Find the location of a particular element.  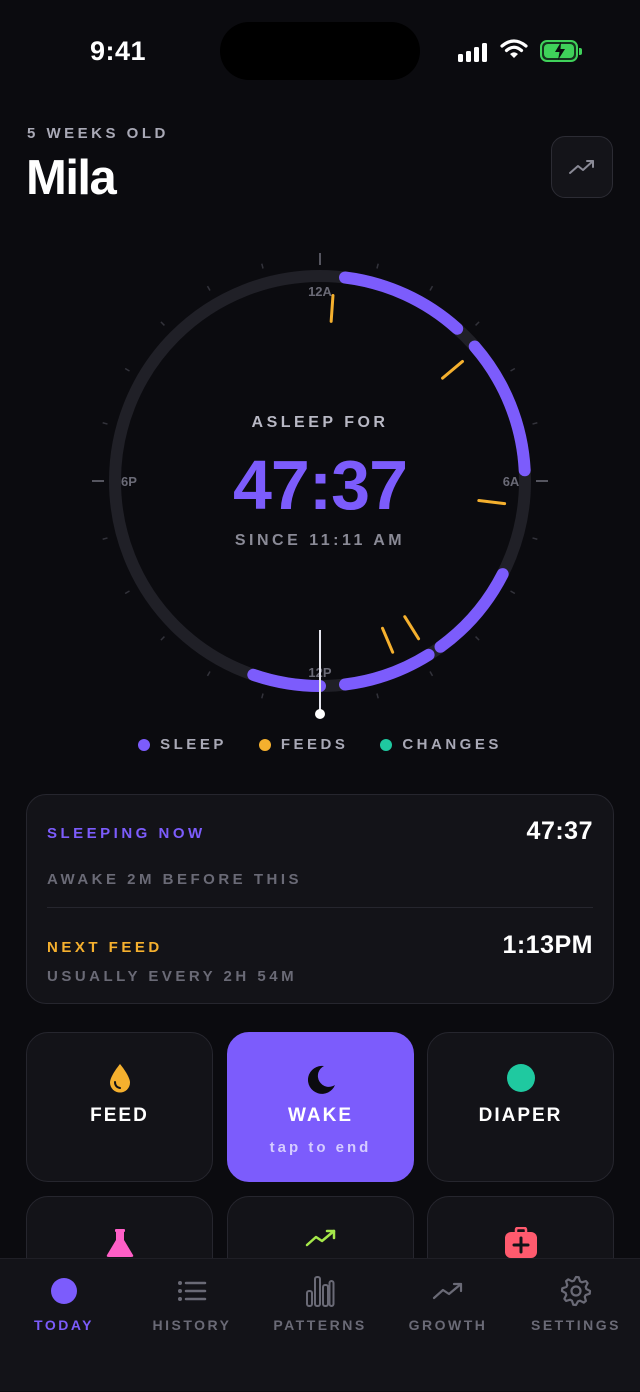

tab-history: HISTORY is located at coordinates (192, 1325).